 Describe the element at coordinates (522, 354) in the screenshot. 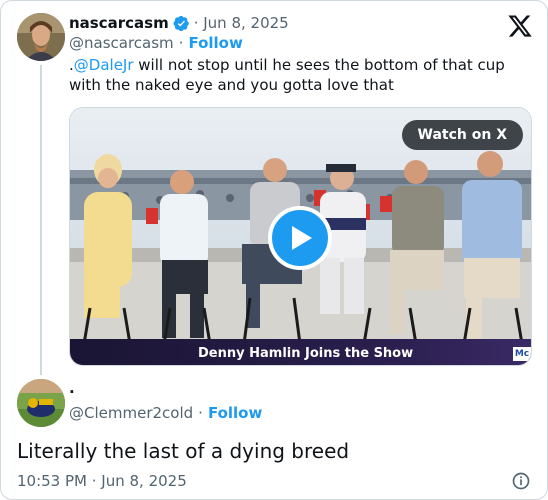

I see `network-logo: Mc` at that location.